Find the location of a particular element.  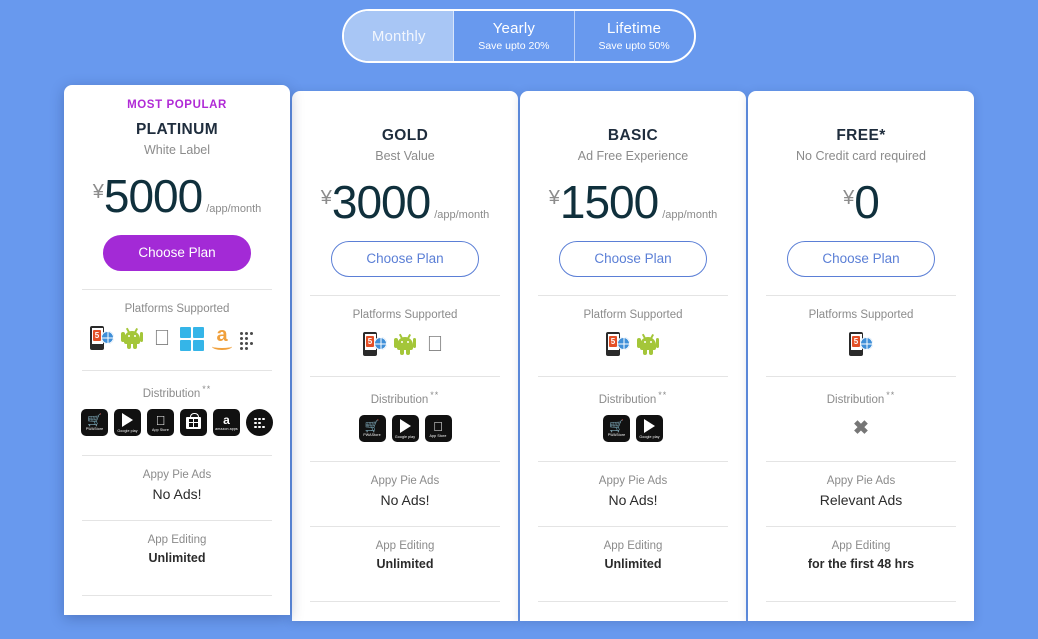

windows-icon is located at coordinates (192, 338).